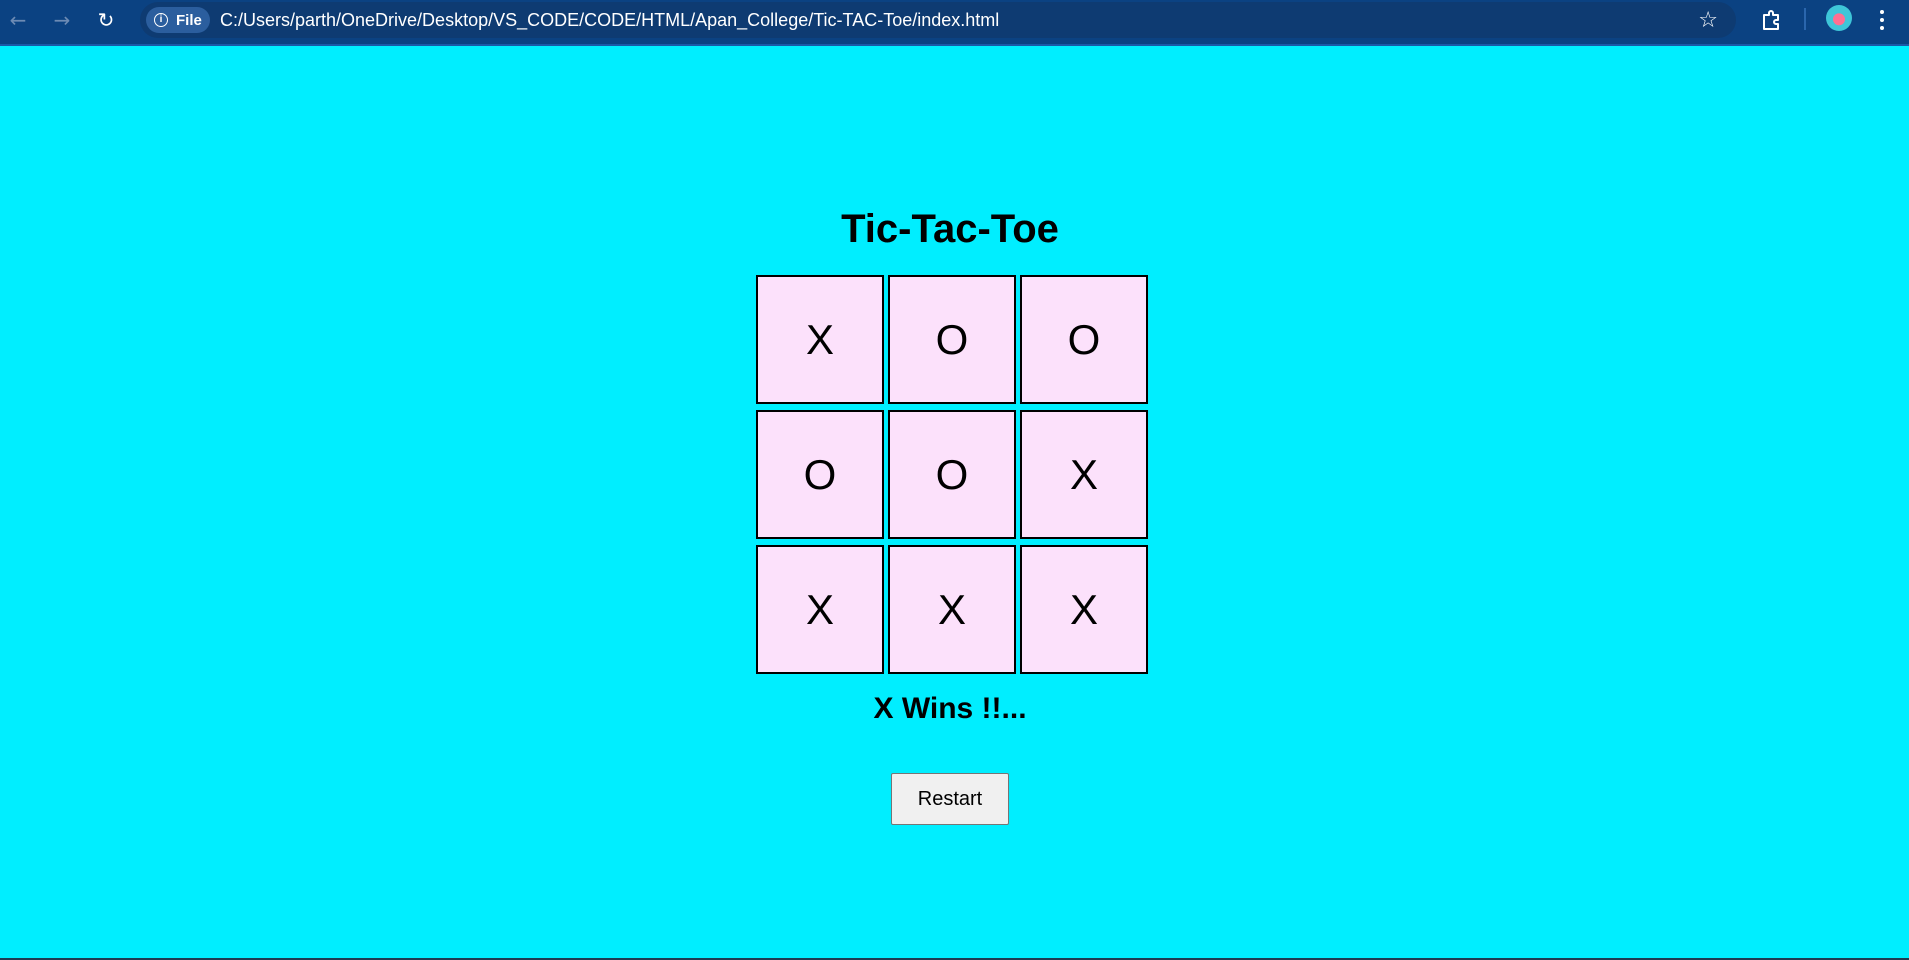 This screenshot has width=1909, height=960. Describe the element at coordinates (1708, 20) in the screenshot. I see `star-icon: ☆` at that location.